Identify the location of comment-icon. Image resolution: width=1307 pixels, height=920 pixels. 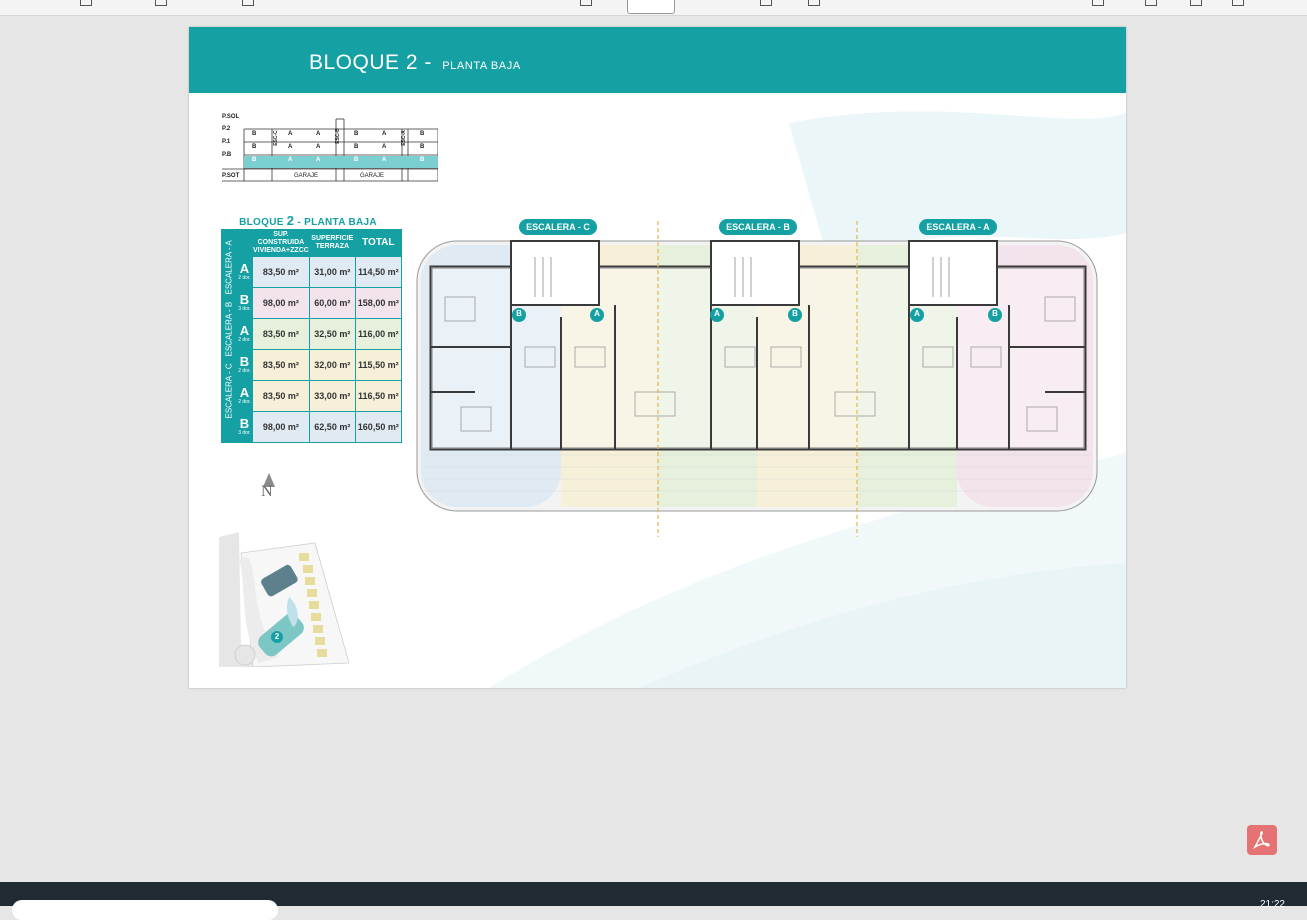
(248, 3).